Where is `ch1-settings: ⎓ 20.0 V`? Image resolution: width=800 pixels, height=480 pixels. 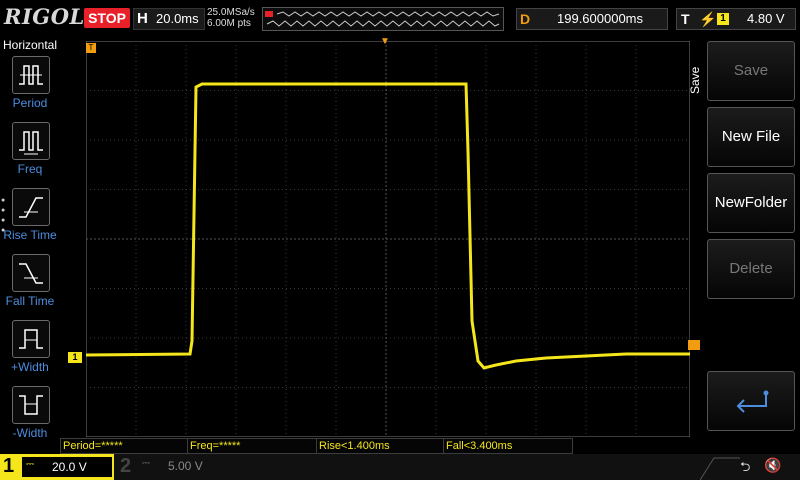 ch1-settings: ⎓ 20.0 V is located at coordinates (67, 467).